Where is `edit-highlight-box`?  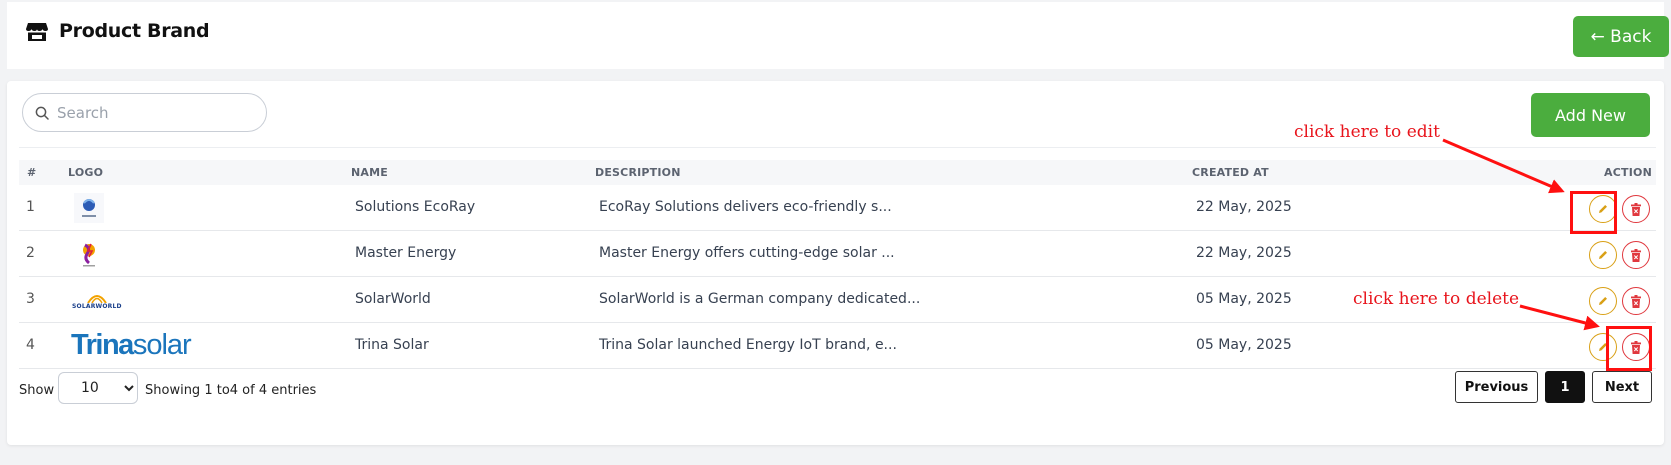 edit-highlight-box is located at coordinates (1593, 212).